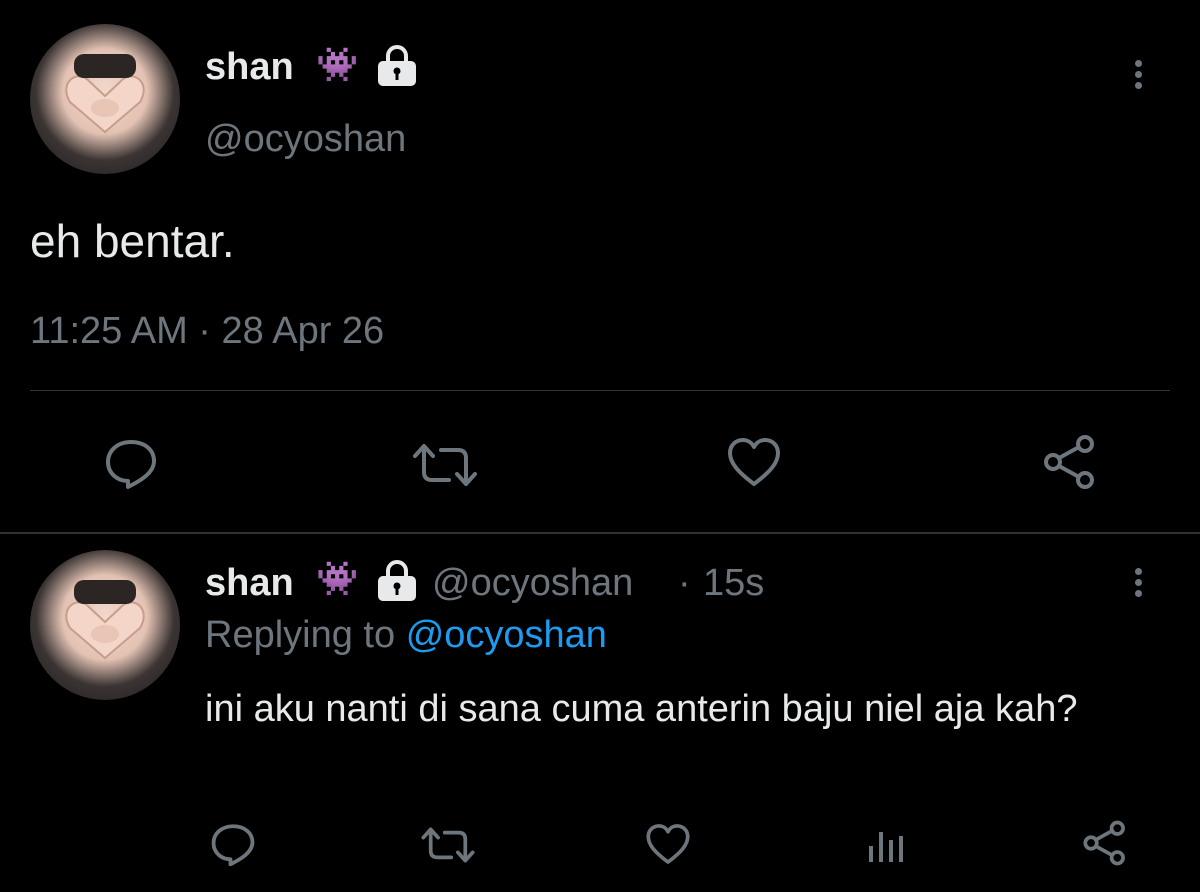  I want to click on tweet-separator, so click(600, 533).